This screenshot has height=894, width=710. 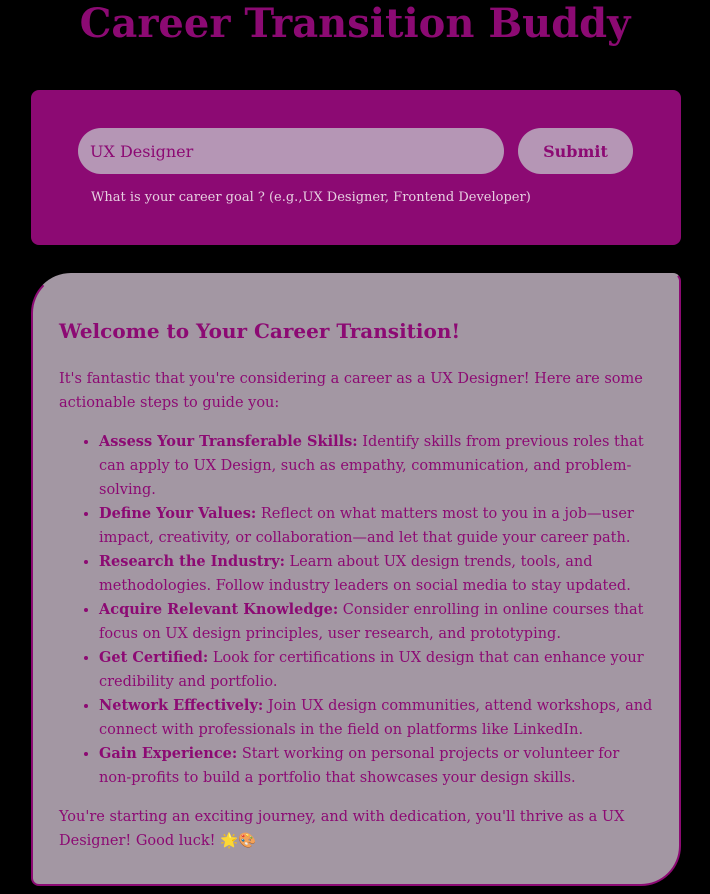 What do you see at coordinates (181, 705) in the screenshot?
I see `step-title: Network Effectively:` at bounding box center [181, 705].